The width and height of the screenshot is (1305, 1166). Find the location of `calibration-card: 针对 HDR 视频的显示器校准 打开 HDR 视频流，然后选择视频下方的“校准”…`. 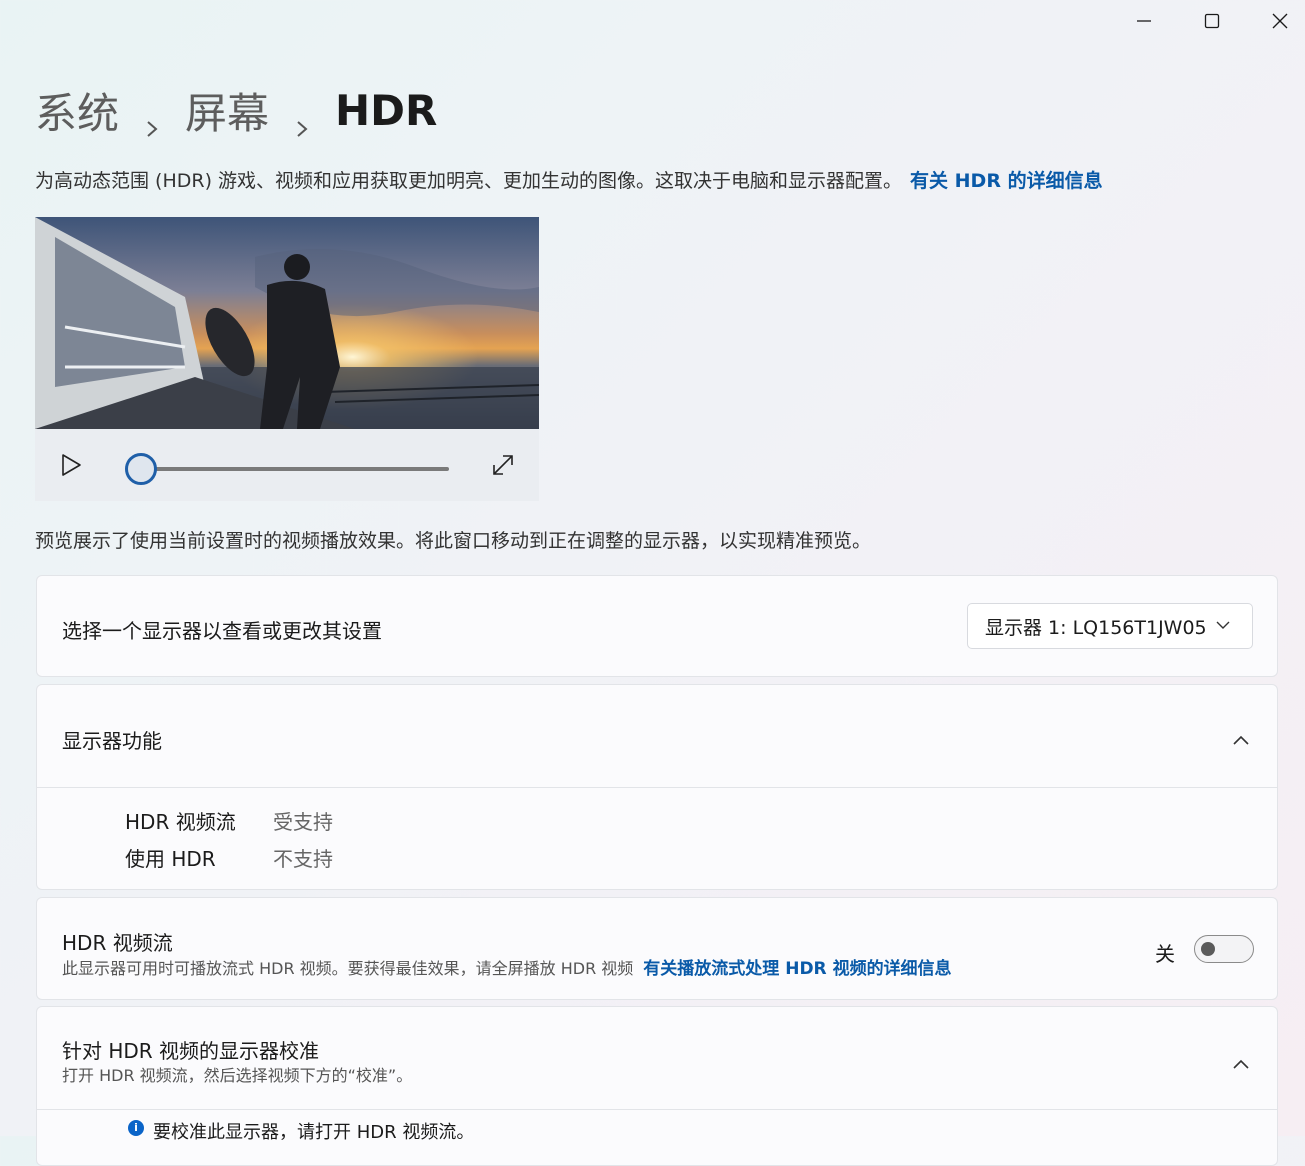

calibration-card: 针对 HDR 视频的显示器校准 打开 HDR 视频流，然后选择视频下方的“校准”… is located at coordinates (657, 1086).